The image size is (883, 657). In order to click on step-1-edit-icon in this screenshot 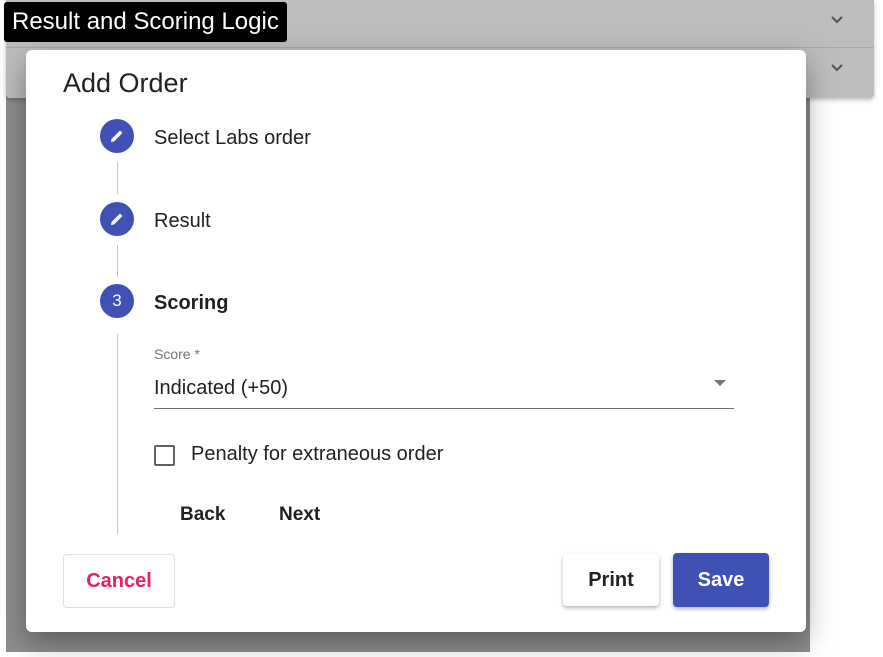, I will do `click(117, 136)`.